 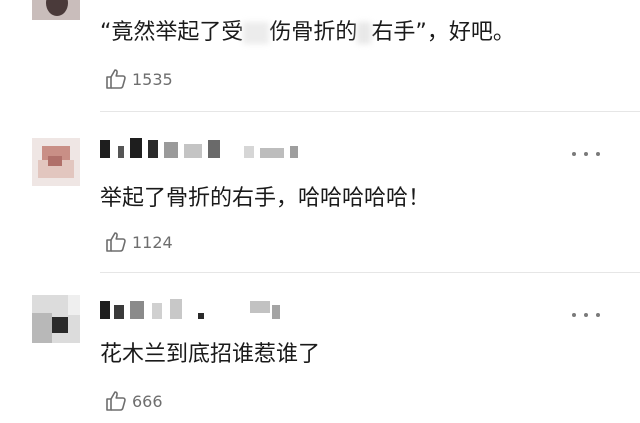 I want to click on comment-text: 举起了骨折的右手，哈哈哈哈哈！, so click(x=265, y=198).